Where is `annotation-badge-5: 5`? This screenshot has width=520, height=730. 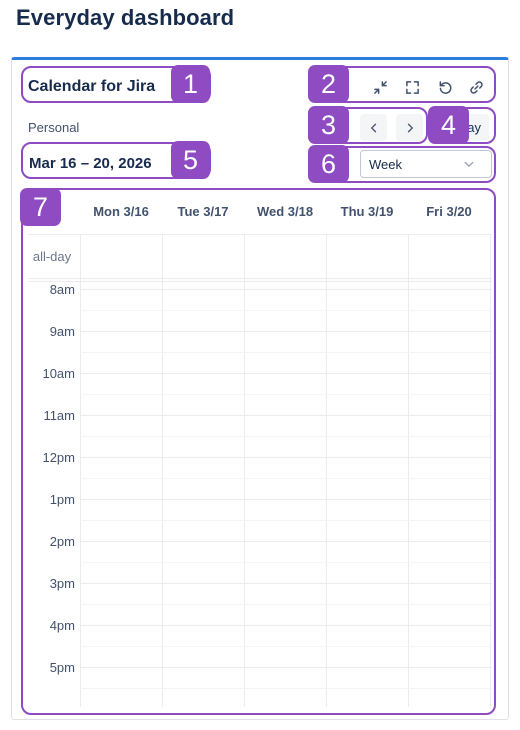 annotation-badge-5: 5 is located at coordinates (190, 160).